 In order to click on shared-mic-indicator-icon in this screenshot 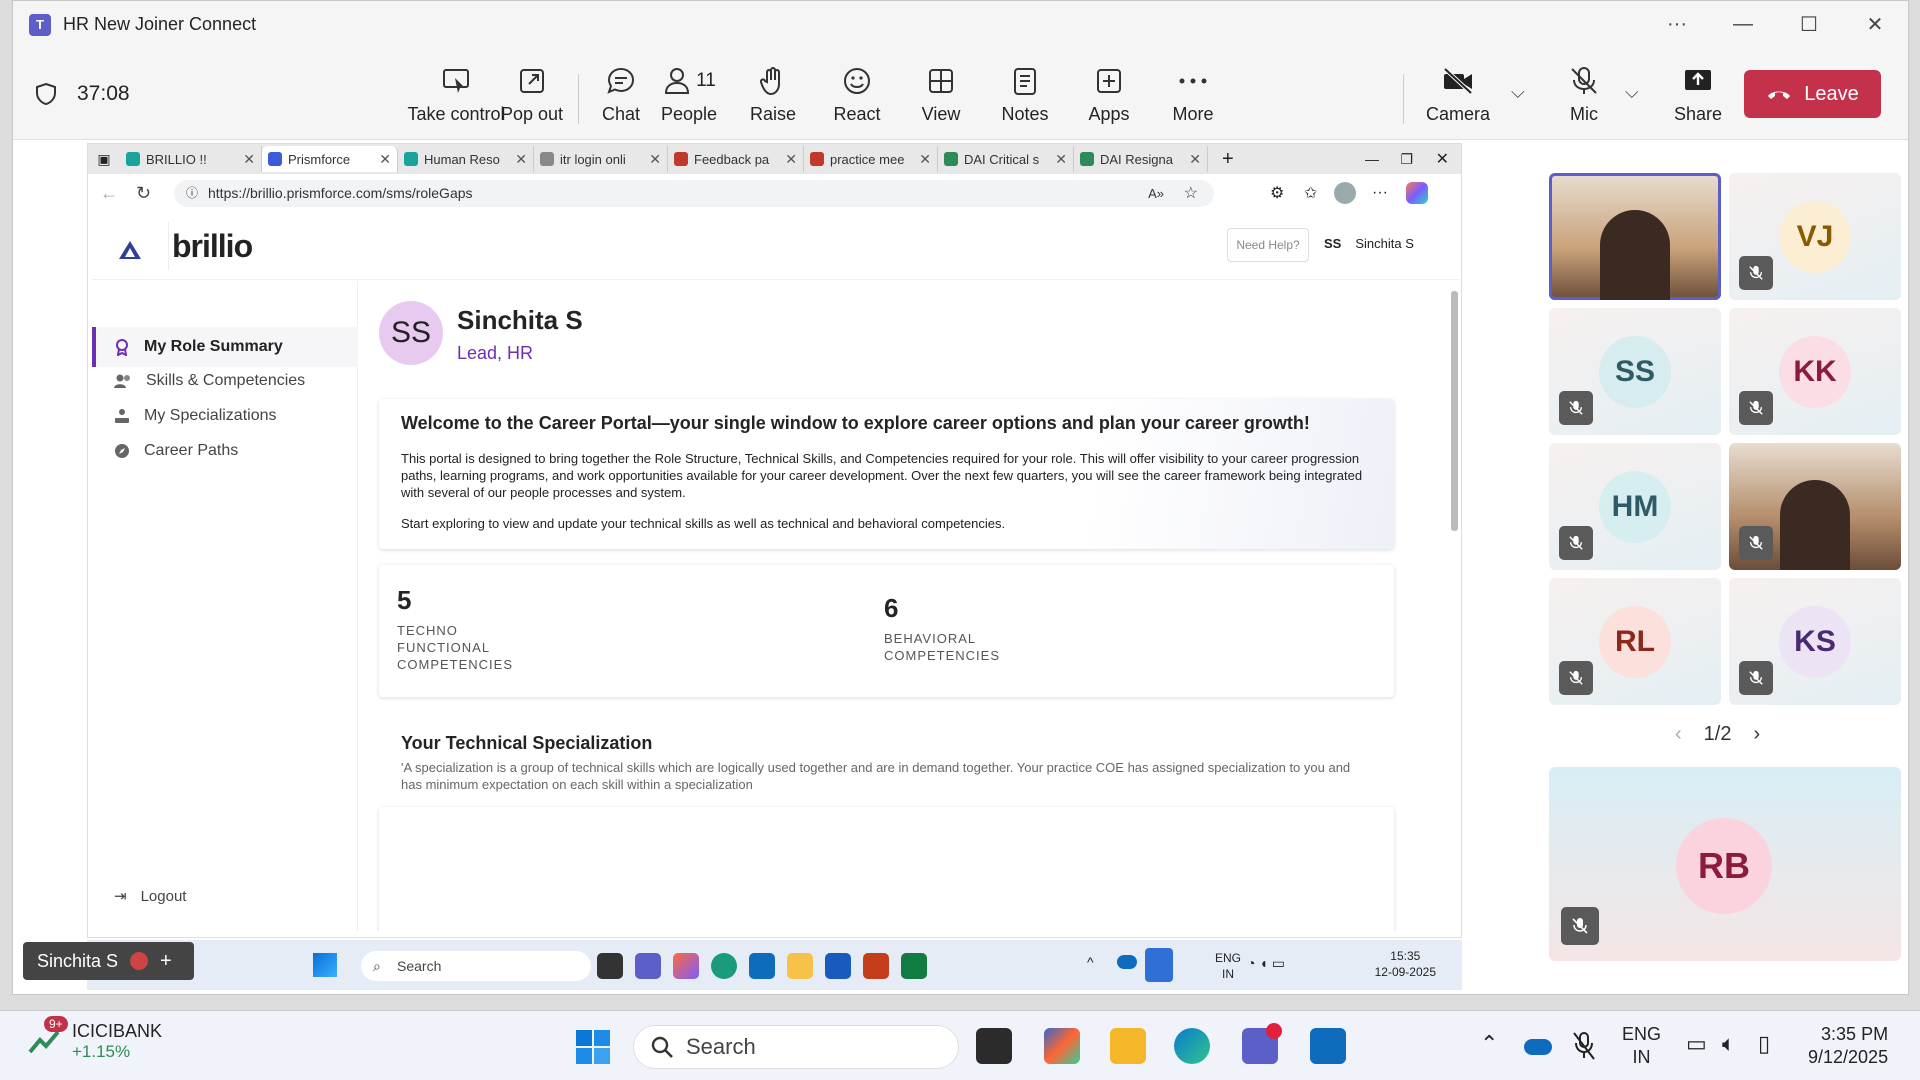, I will do `click(1159, 965)`.